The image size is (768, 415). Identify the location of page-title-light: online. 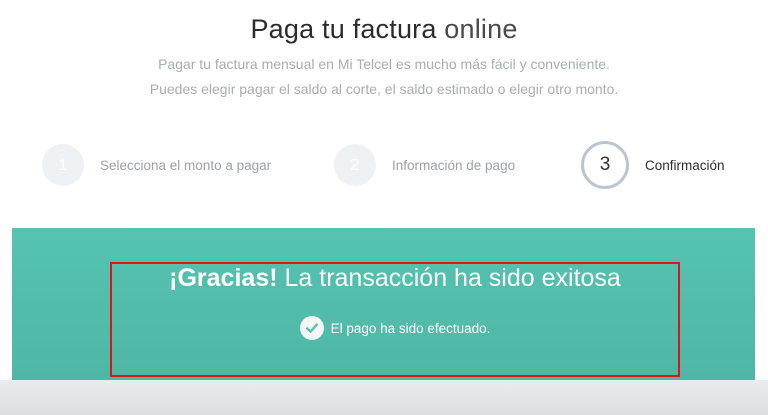
(481, 29).